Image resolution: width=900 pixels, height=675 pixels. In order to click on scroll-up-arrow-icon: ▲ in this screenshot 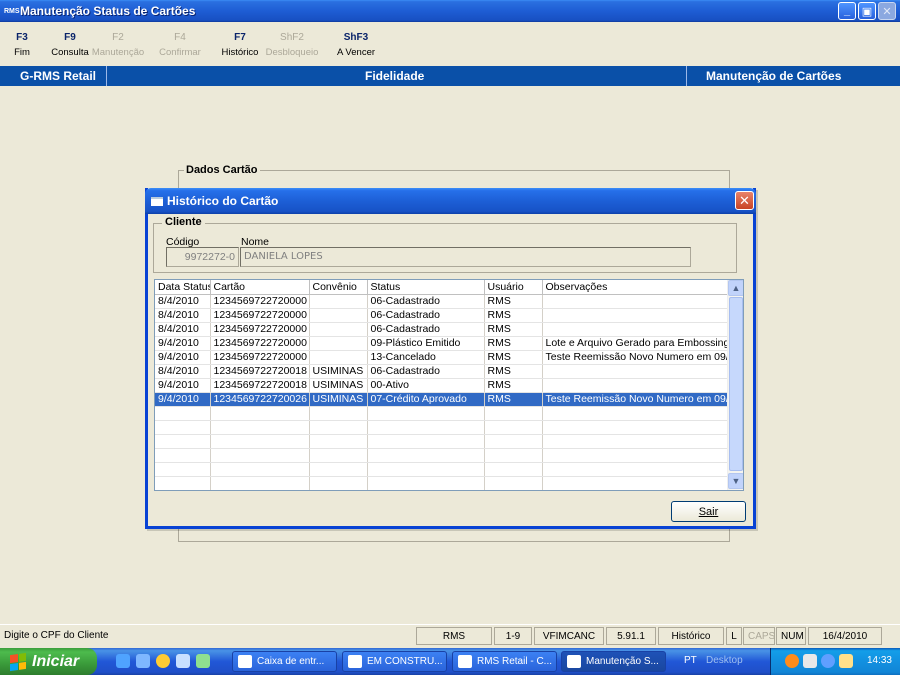, I will do `click(735, 288)`.